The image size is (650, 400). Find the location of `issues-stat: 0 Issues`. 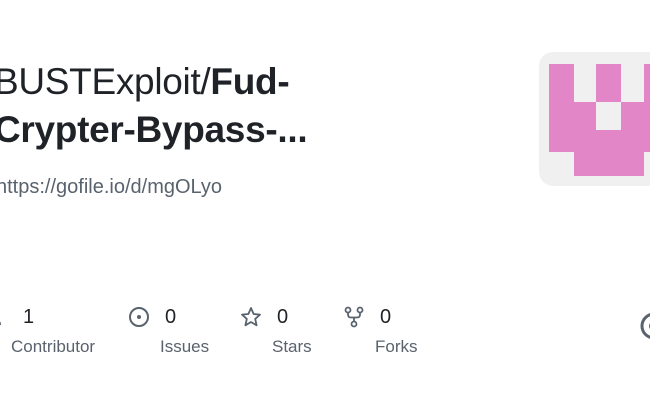

issues-stat: 0 Issues is located at coordinates (168, 330).